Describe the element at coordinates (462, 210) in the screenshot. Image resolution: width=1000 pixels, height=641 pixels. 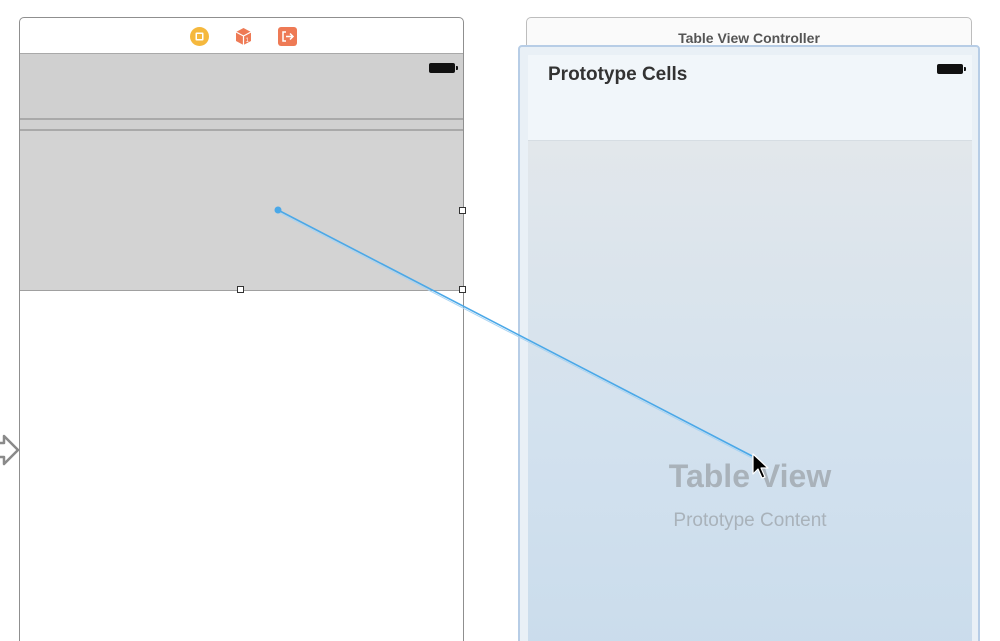
I see `resize-handle-right` at that location.